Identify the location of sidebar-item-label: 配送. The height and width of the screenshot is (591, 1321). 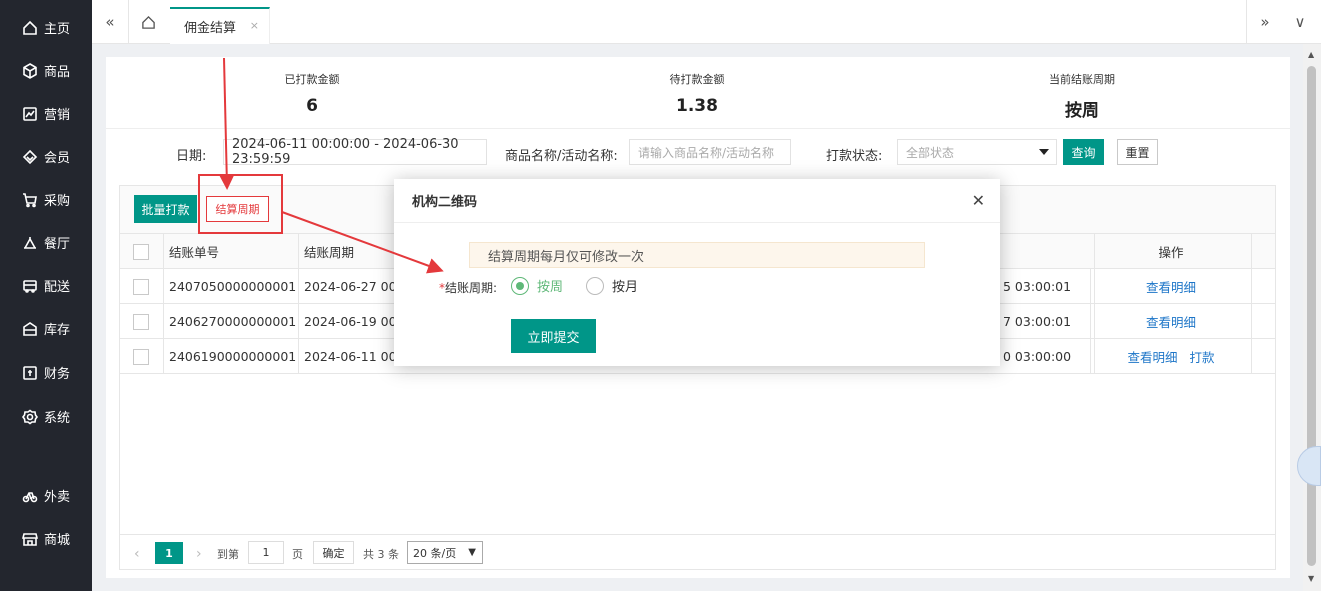
(57, 287).